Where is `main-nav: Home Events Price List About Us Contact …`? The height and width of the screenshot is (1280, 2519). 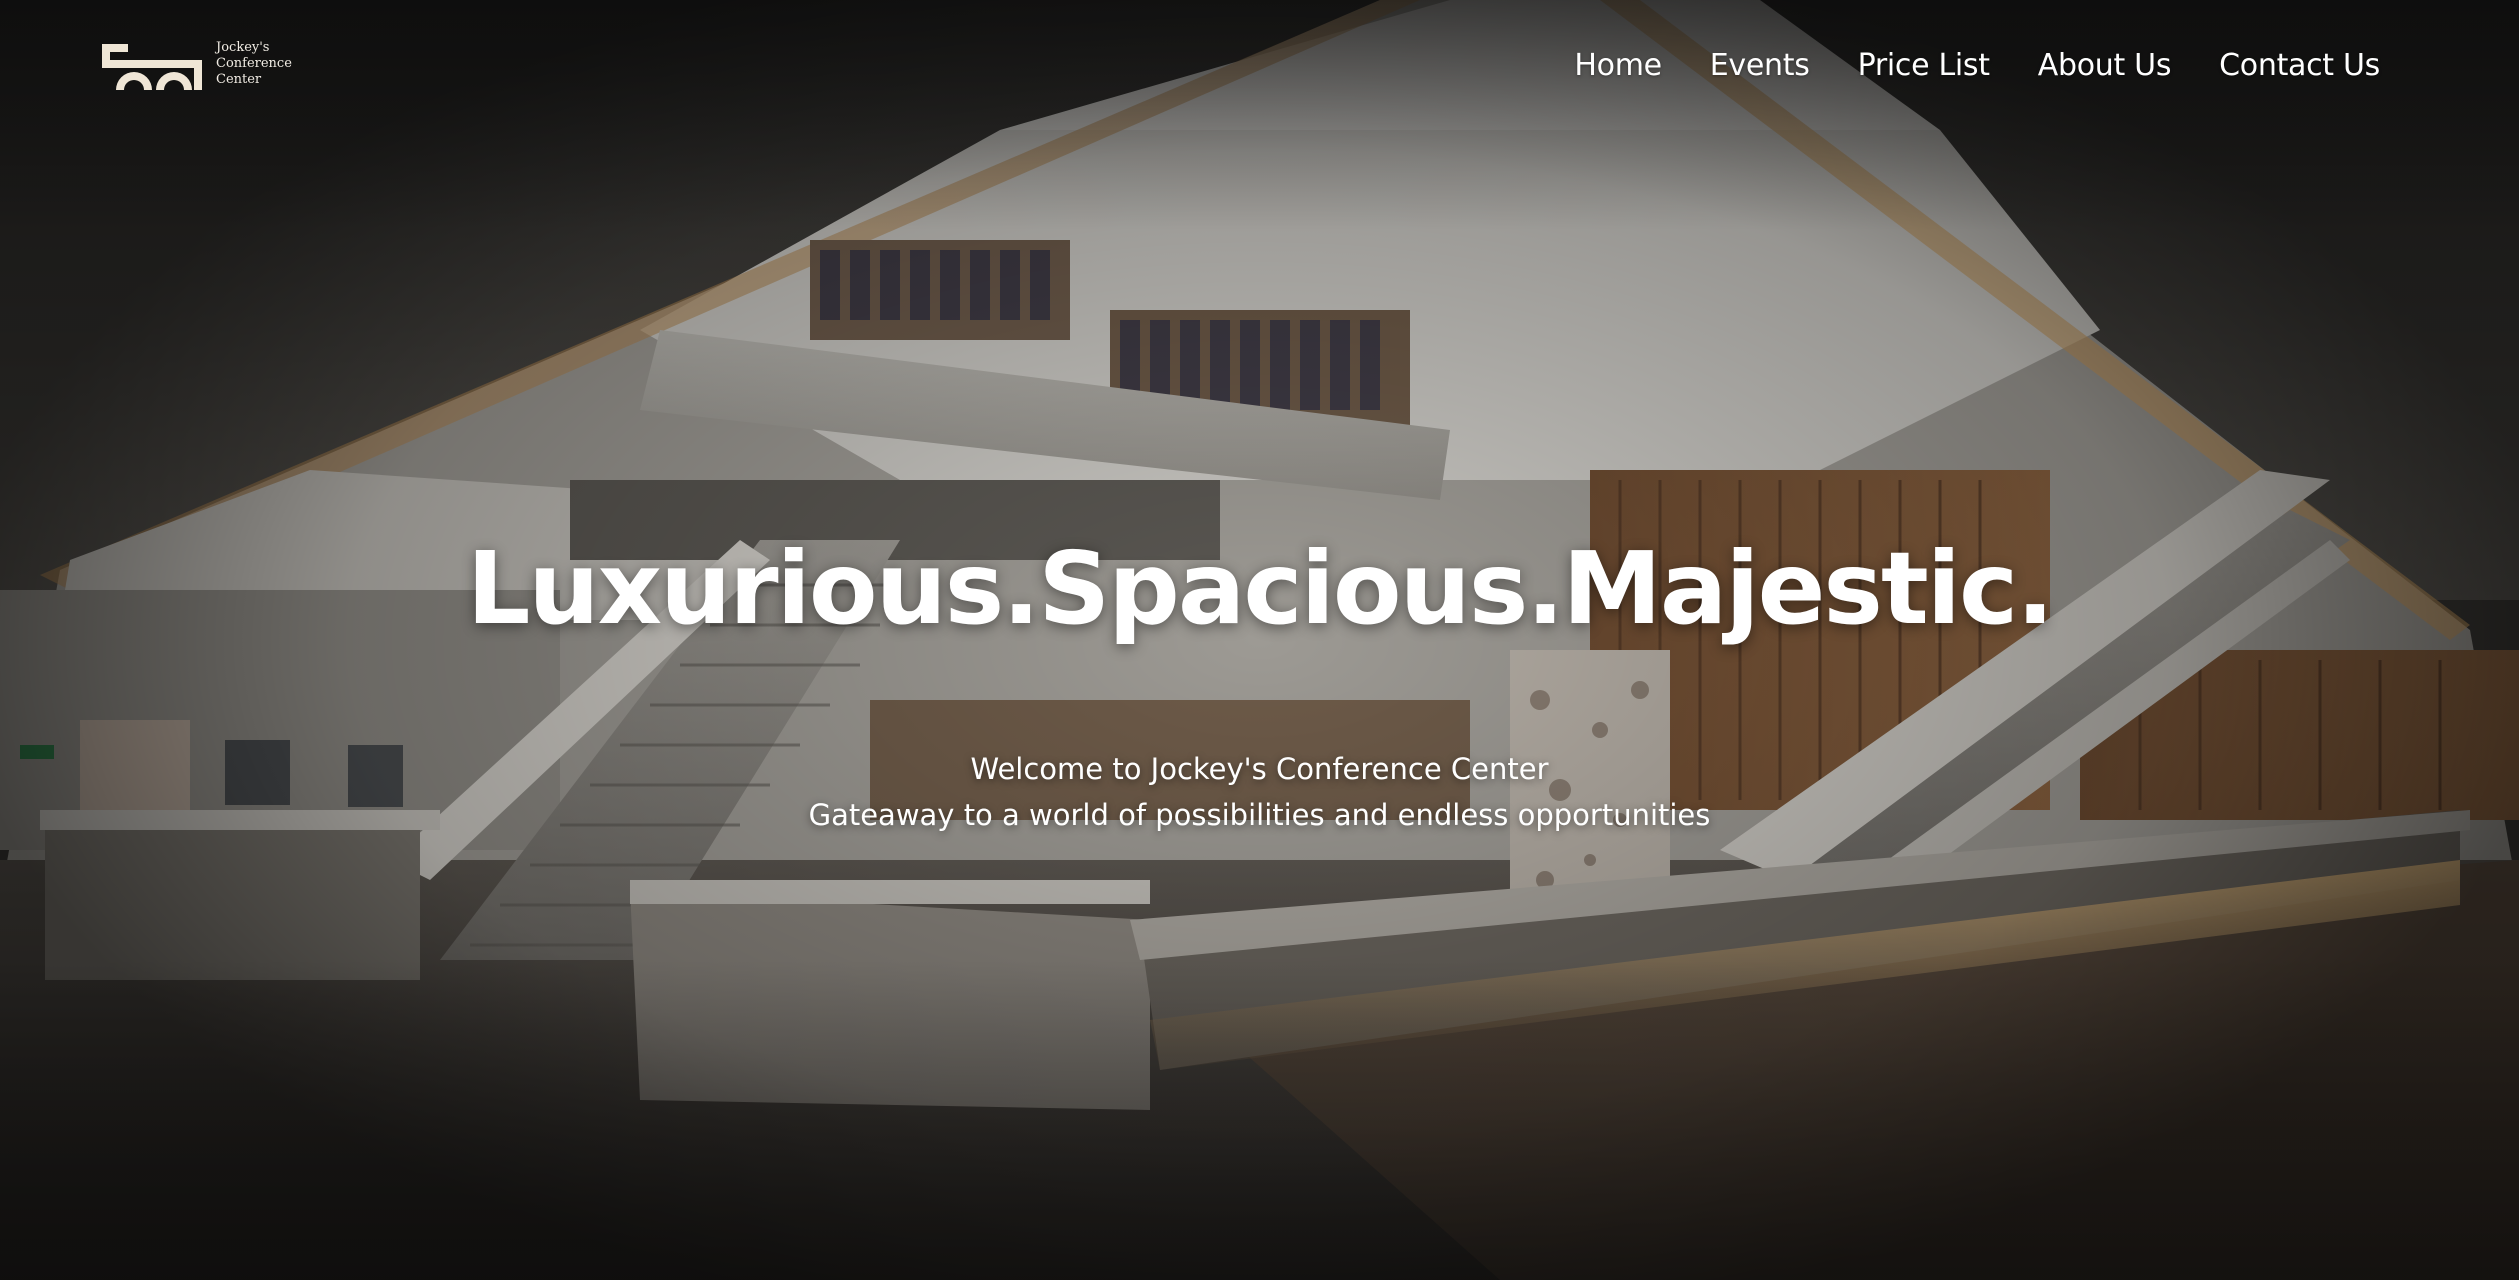 main-nav: Home Events Price List About Us Contact … is located at coordinates (1977, 65).